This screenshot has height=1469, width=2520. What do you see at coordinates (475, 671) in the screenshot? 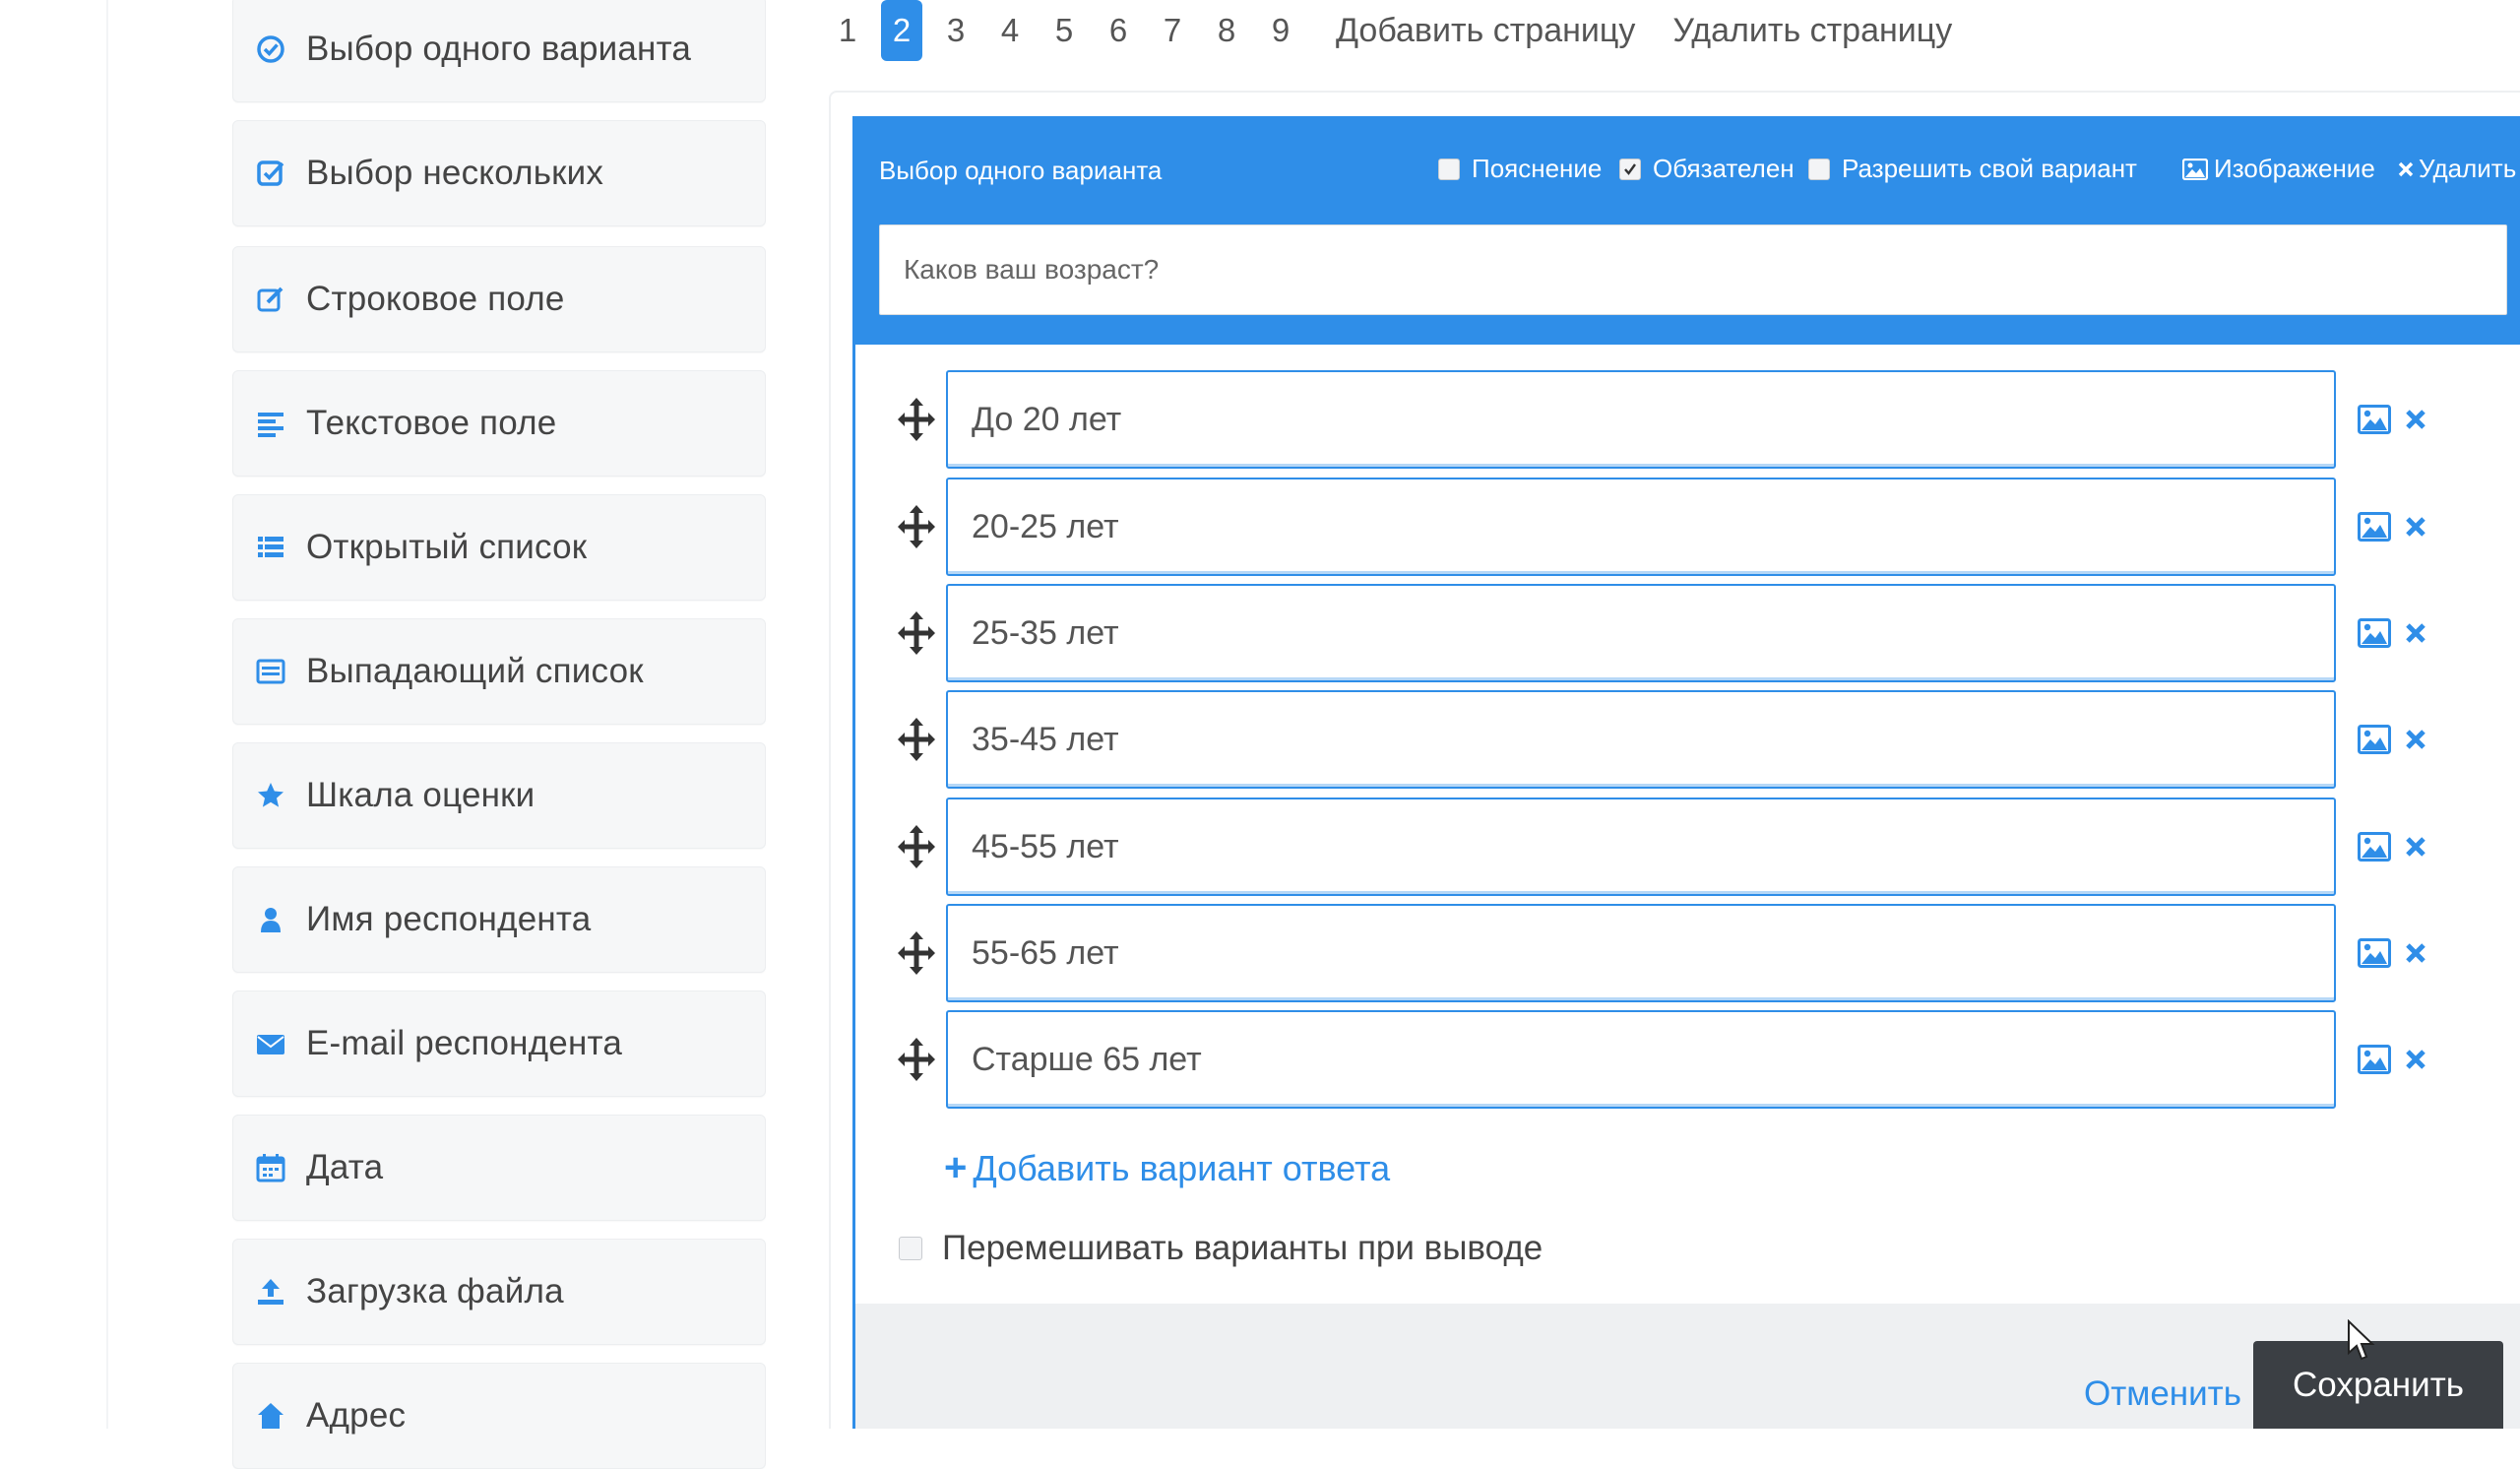
I see `sidebar-item-label: Выпадающий список` at bounding box center [475, 671].